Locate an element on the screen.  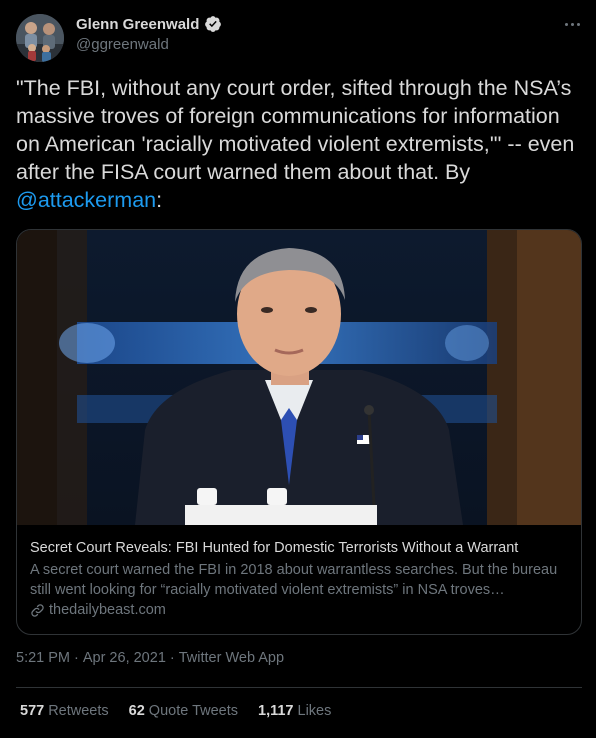
tweet-source: Twitter Web App is located at coordinates (231, 658).